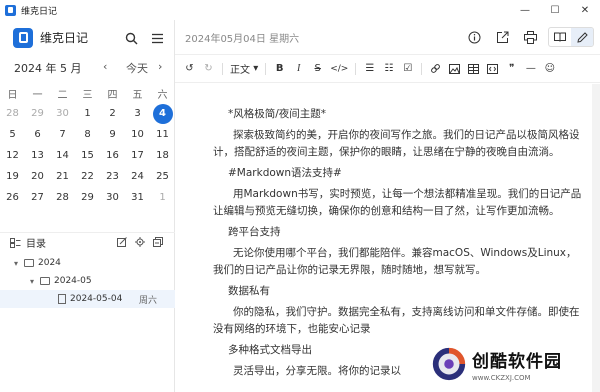  Describe the element at coordinates (387, 37) in the screenshot. I see `main-header: 2024年05月04日 星期六` at that location.